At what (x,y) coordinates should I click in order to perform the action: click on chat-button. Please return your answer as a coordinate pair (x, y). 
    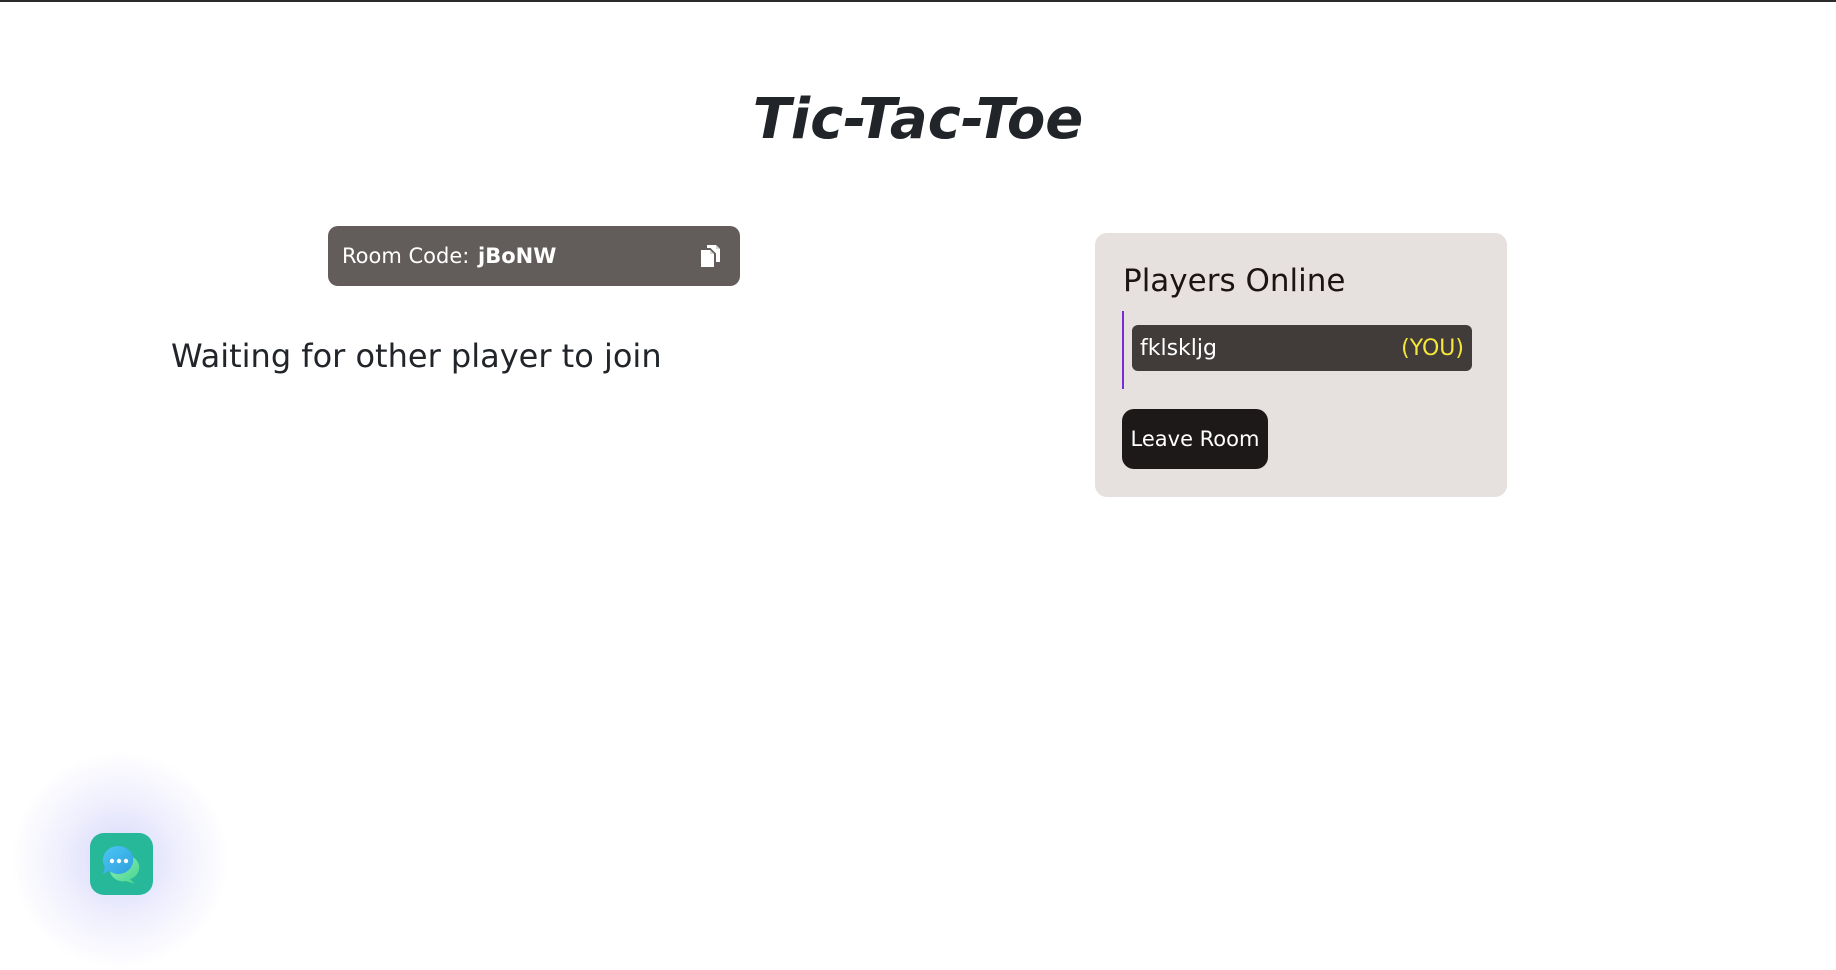
    Looking at the image, I should click on (121, 864).